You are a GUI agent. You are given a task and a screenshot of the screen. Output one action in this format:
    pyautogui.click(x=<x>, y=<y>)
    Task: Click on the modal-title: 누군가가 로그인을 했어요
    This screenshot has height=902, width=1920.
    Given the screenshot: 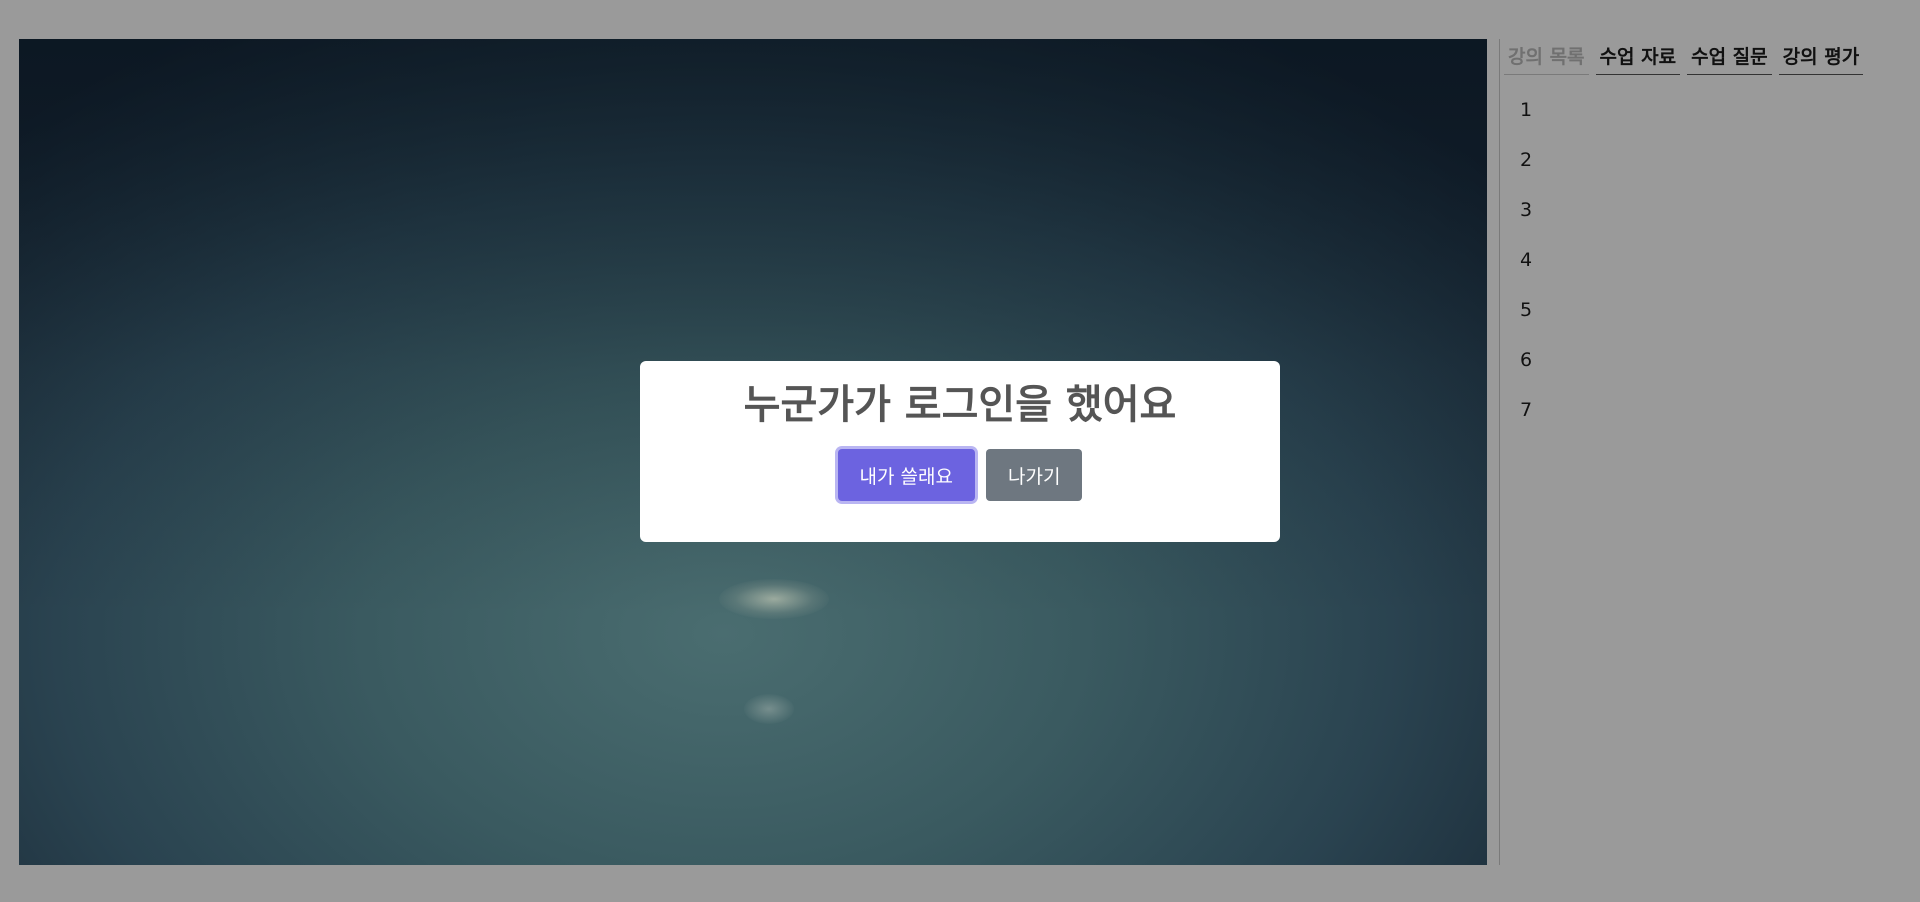 What is the action you would take?
    pyautogui.click(x=960, y=405)
    